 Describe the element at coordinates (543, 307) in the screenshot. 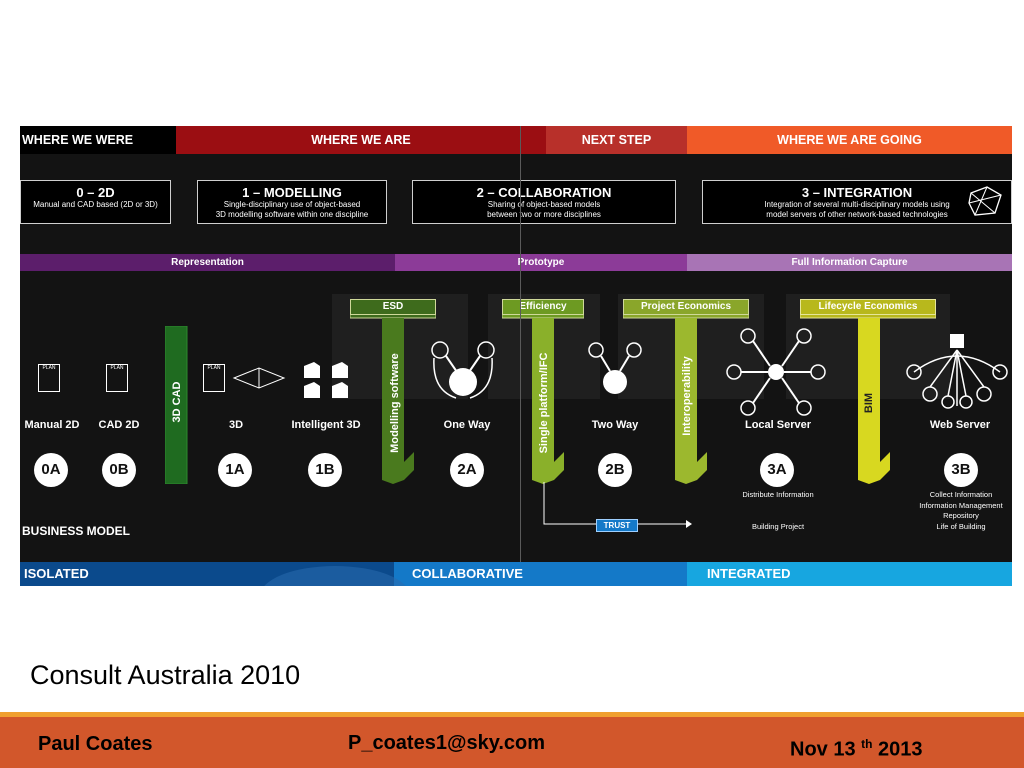

I see `label-efficiency: Efficiency` at that location.